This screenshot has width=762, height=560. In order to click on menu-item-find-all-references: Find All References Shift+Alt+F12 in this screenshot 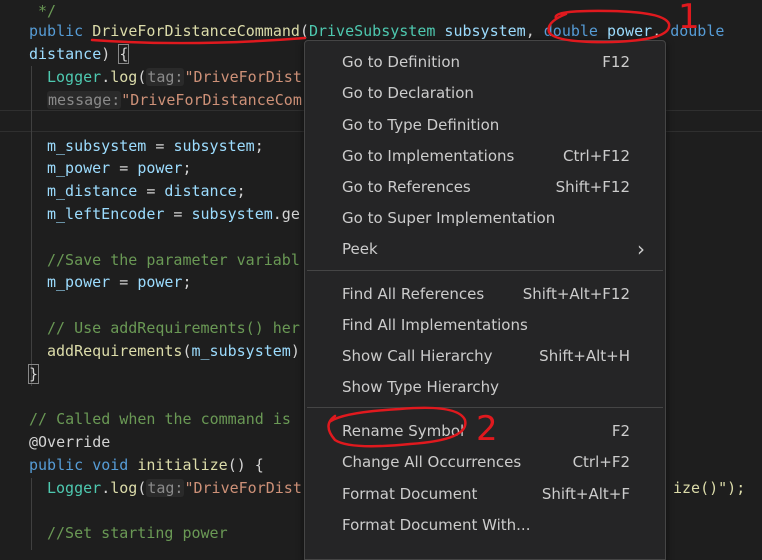, I will do `click(485, 294)`.